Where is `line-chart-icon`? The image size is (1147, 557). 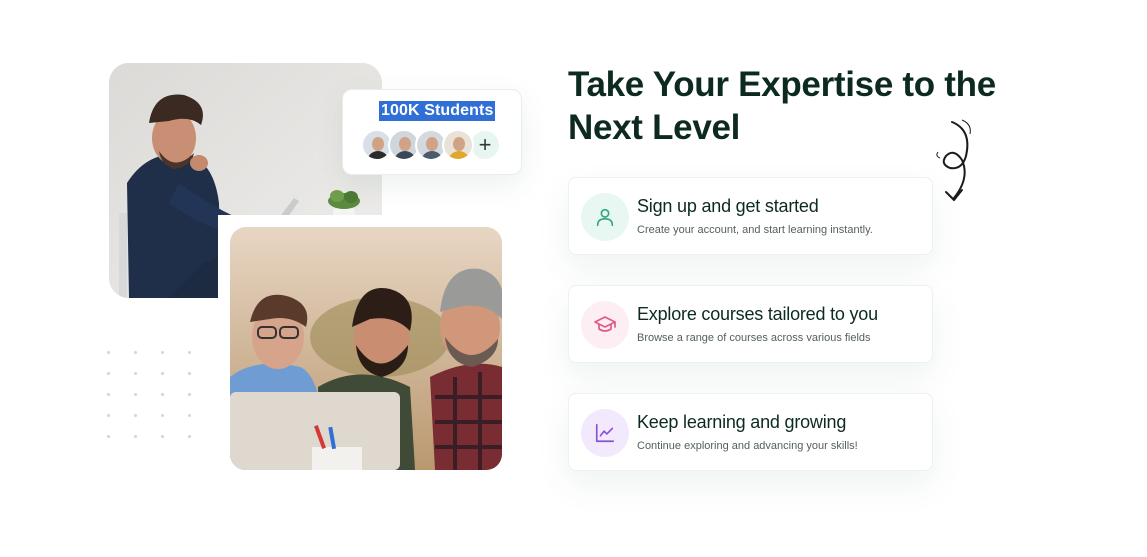
line-chart-icon is located at coordinates (605, 433).